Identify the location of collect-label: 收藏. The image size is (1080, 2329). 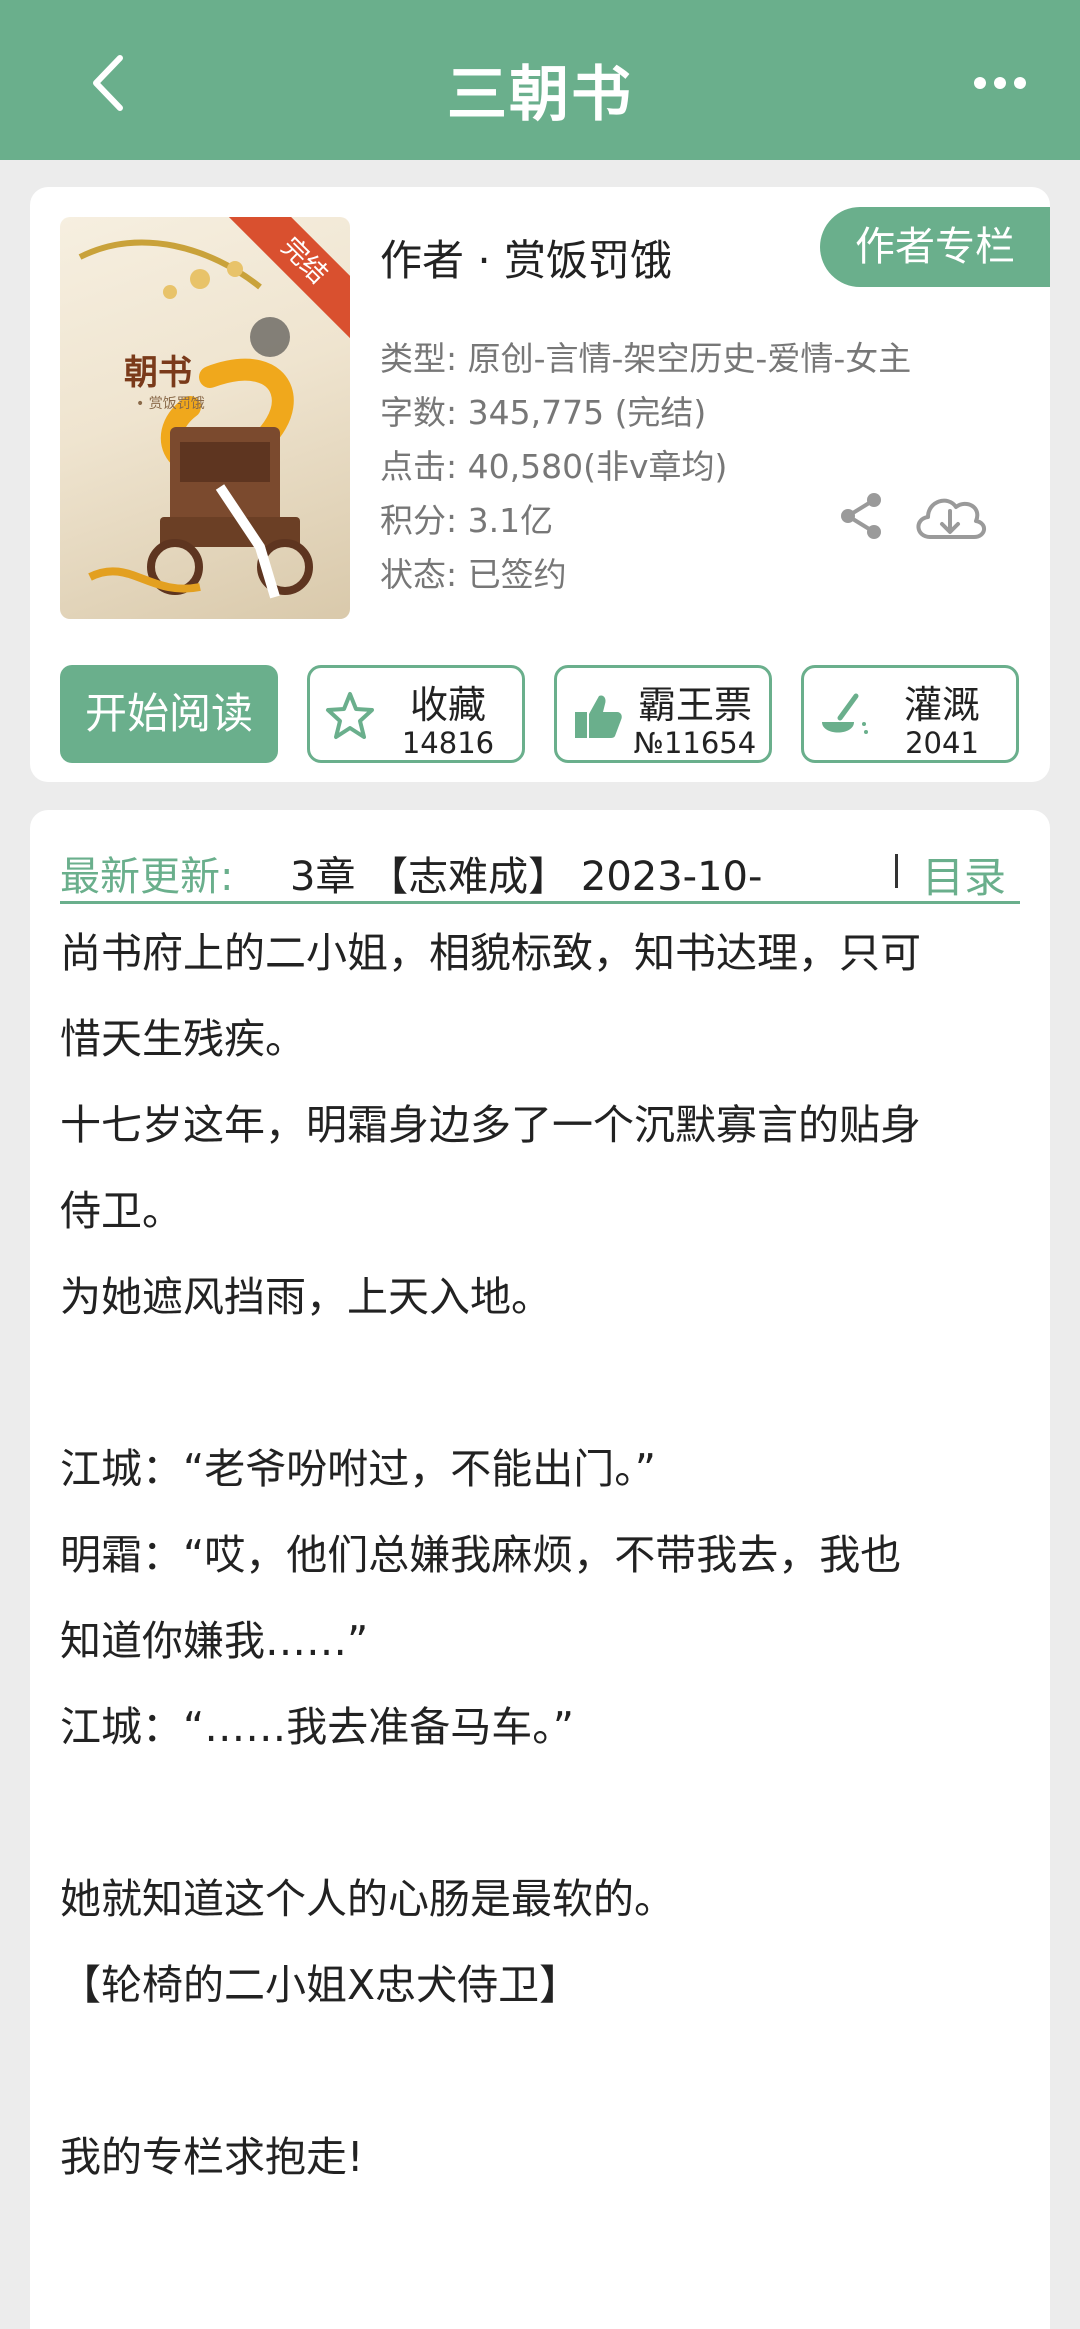
(447, 705).